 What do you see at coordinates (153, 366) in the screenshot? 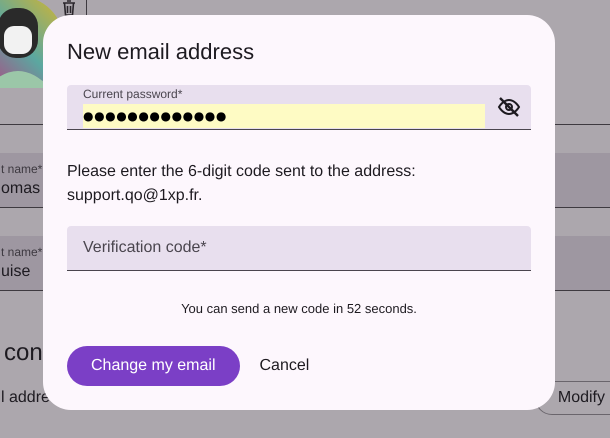
I see `change-email-button: Change my email` at bounding box center [153, 366].